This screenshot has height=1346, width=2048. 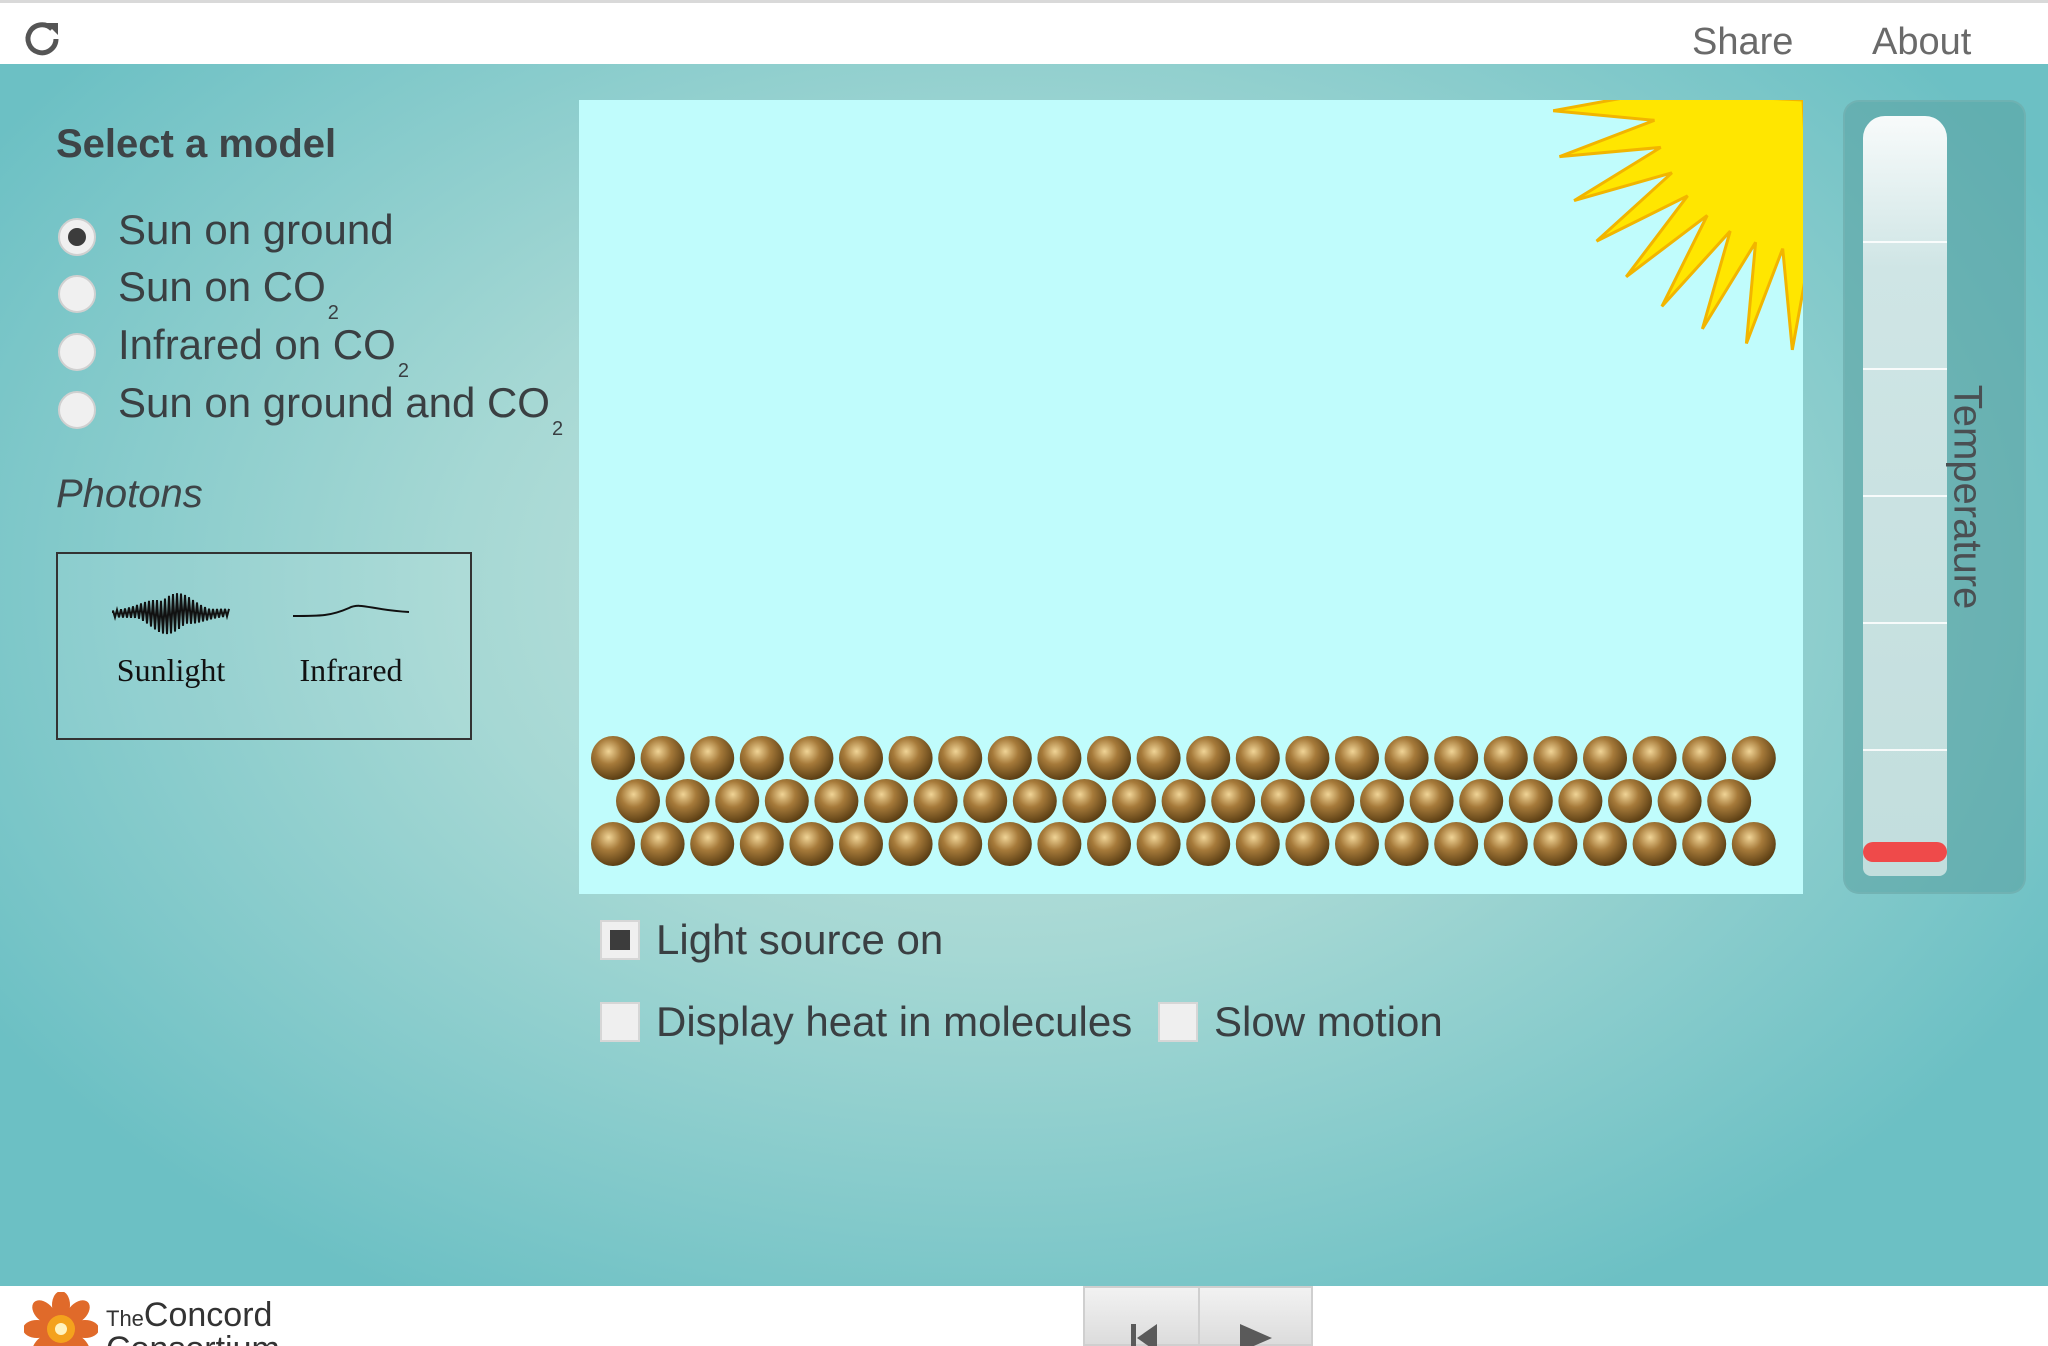 What do you see at coordinates (341, 409) in the screenshot?
I see `model-option-label: Sun on ground and CO2` at bounding box center [341, 409].